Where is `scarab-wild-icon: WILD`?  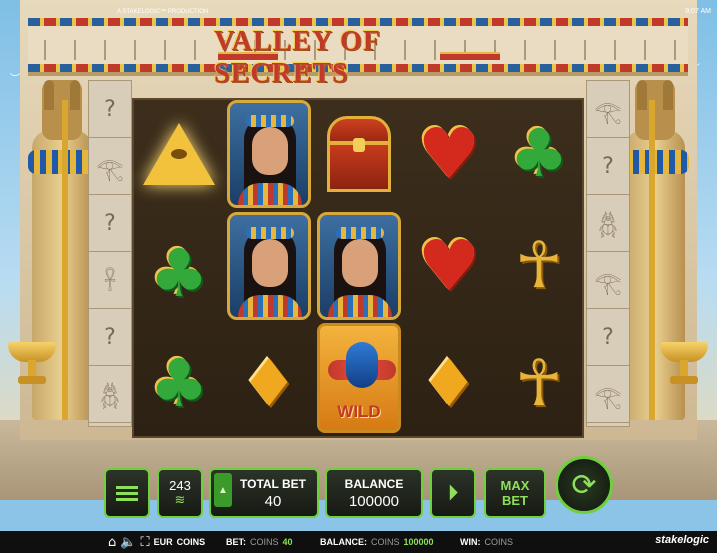 scarab-wild-icon: WILD is located at coordinates (359, 378).